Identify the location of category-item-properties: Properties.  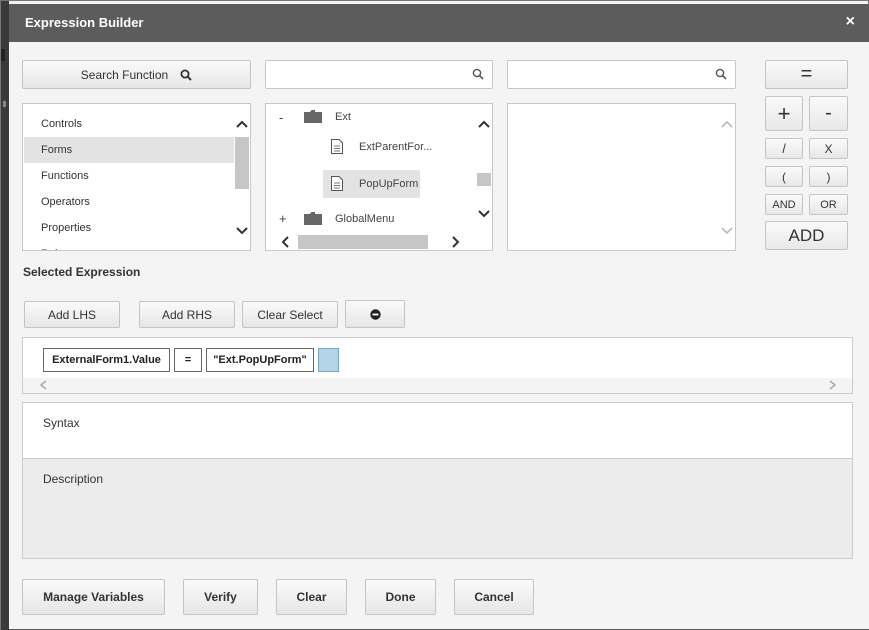
(129, 228).